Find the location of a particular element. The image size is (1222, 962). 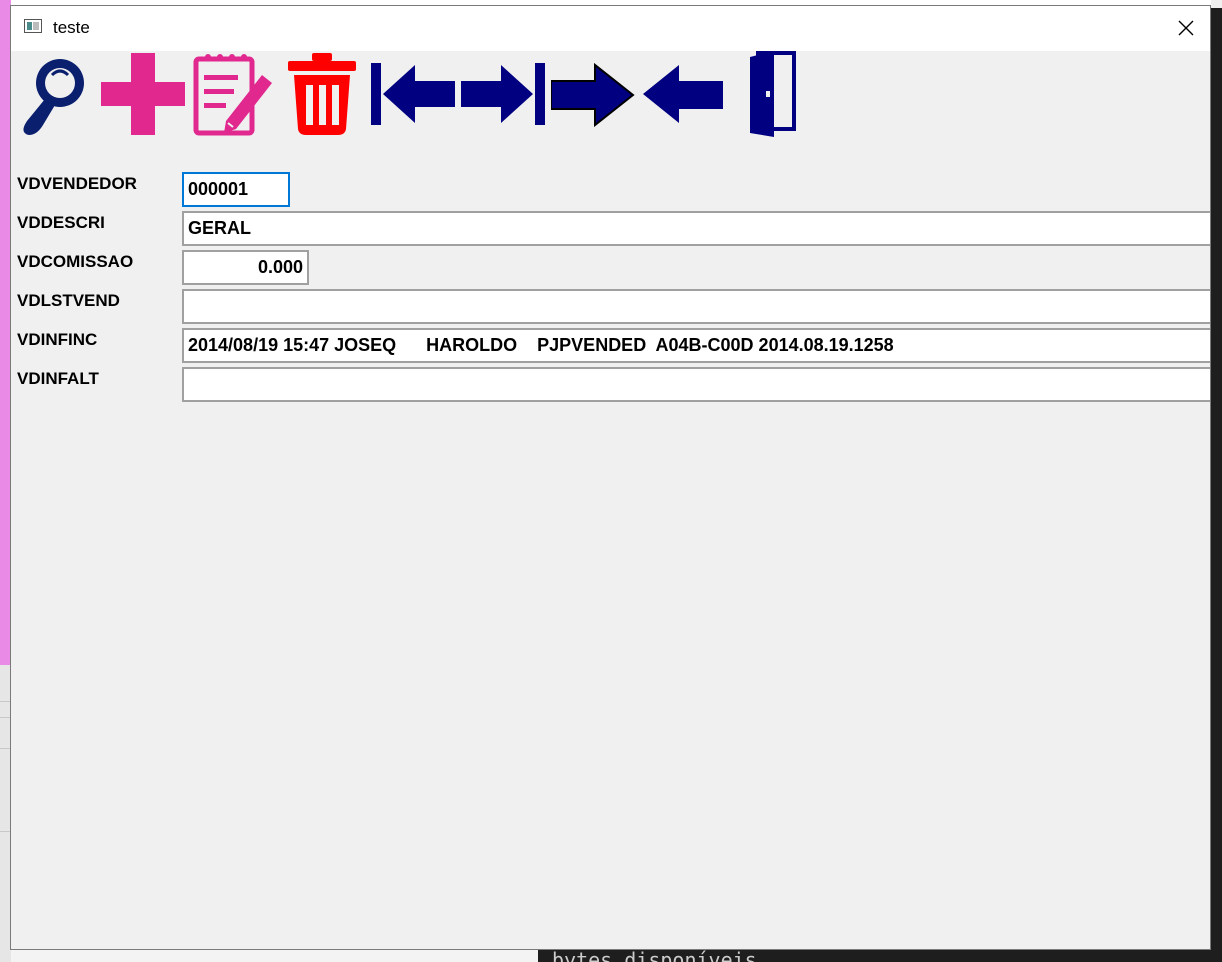

door-exit-icon is located at coordinates (773, 94).